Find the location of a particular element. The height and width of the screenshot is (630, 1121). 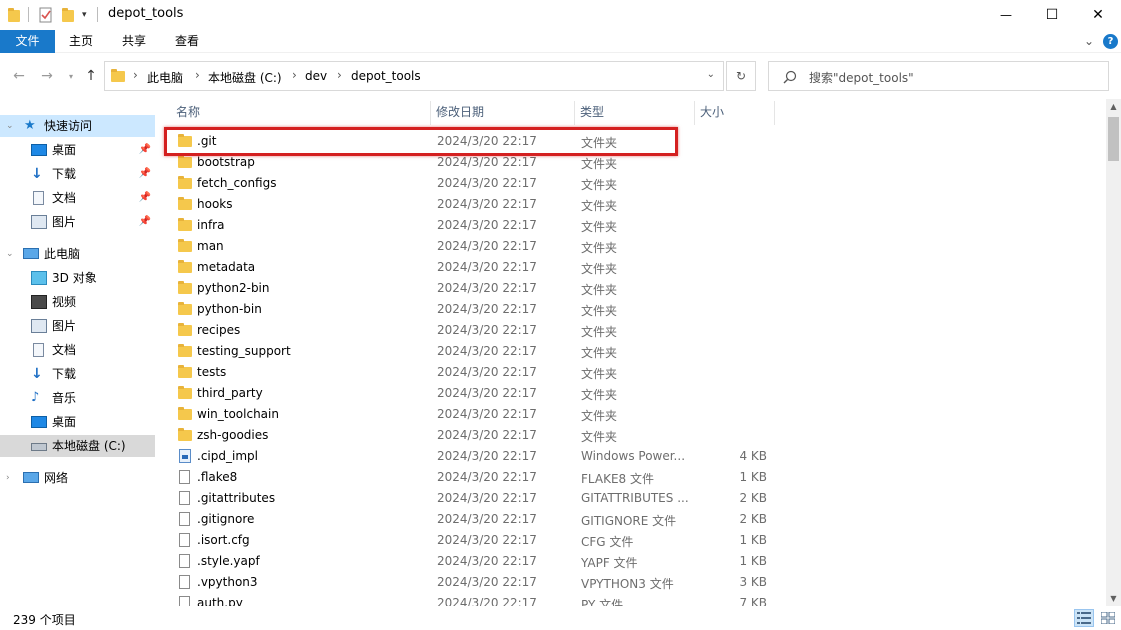

file-row: infra 2024/3/20 22:17 文件夹 is located at coordinates (632, 225).